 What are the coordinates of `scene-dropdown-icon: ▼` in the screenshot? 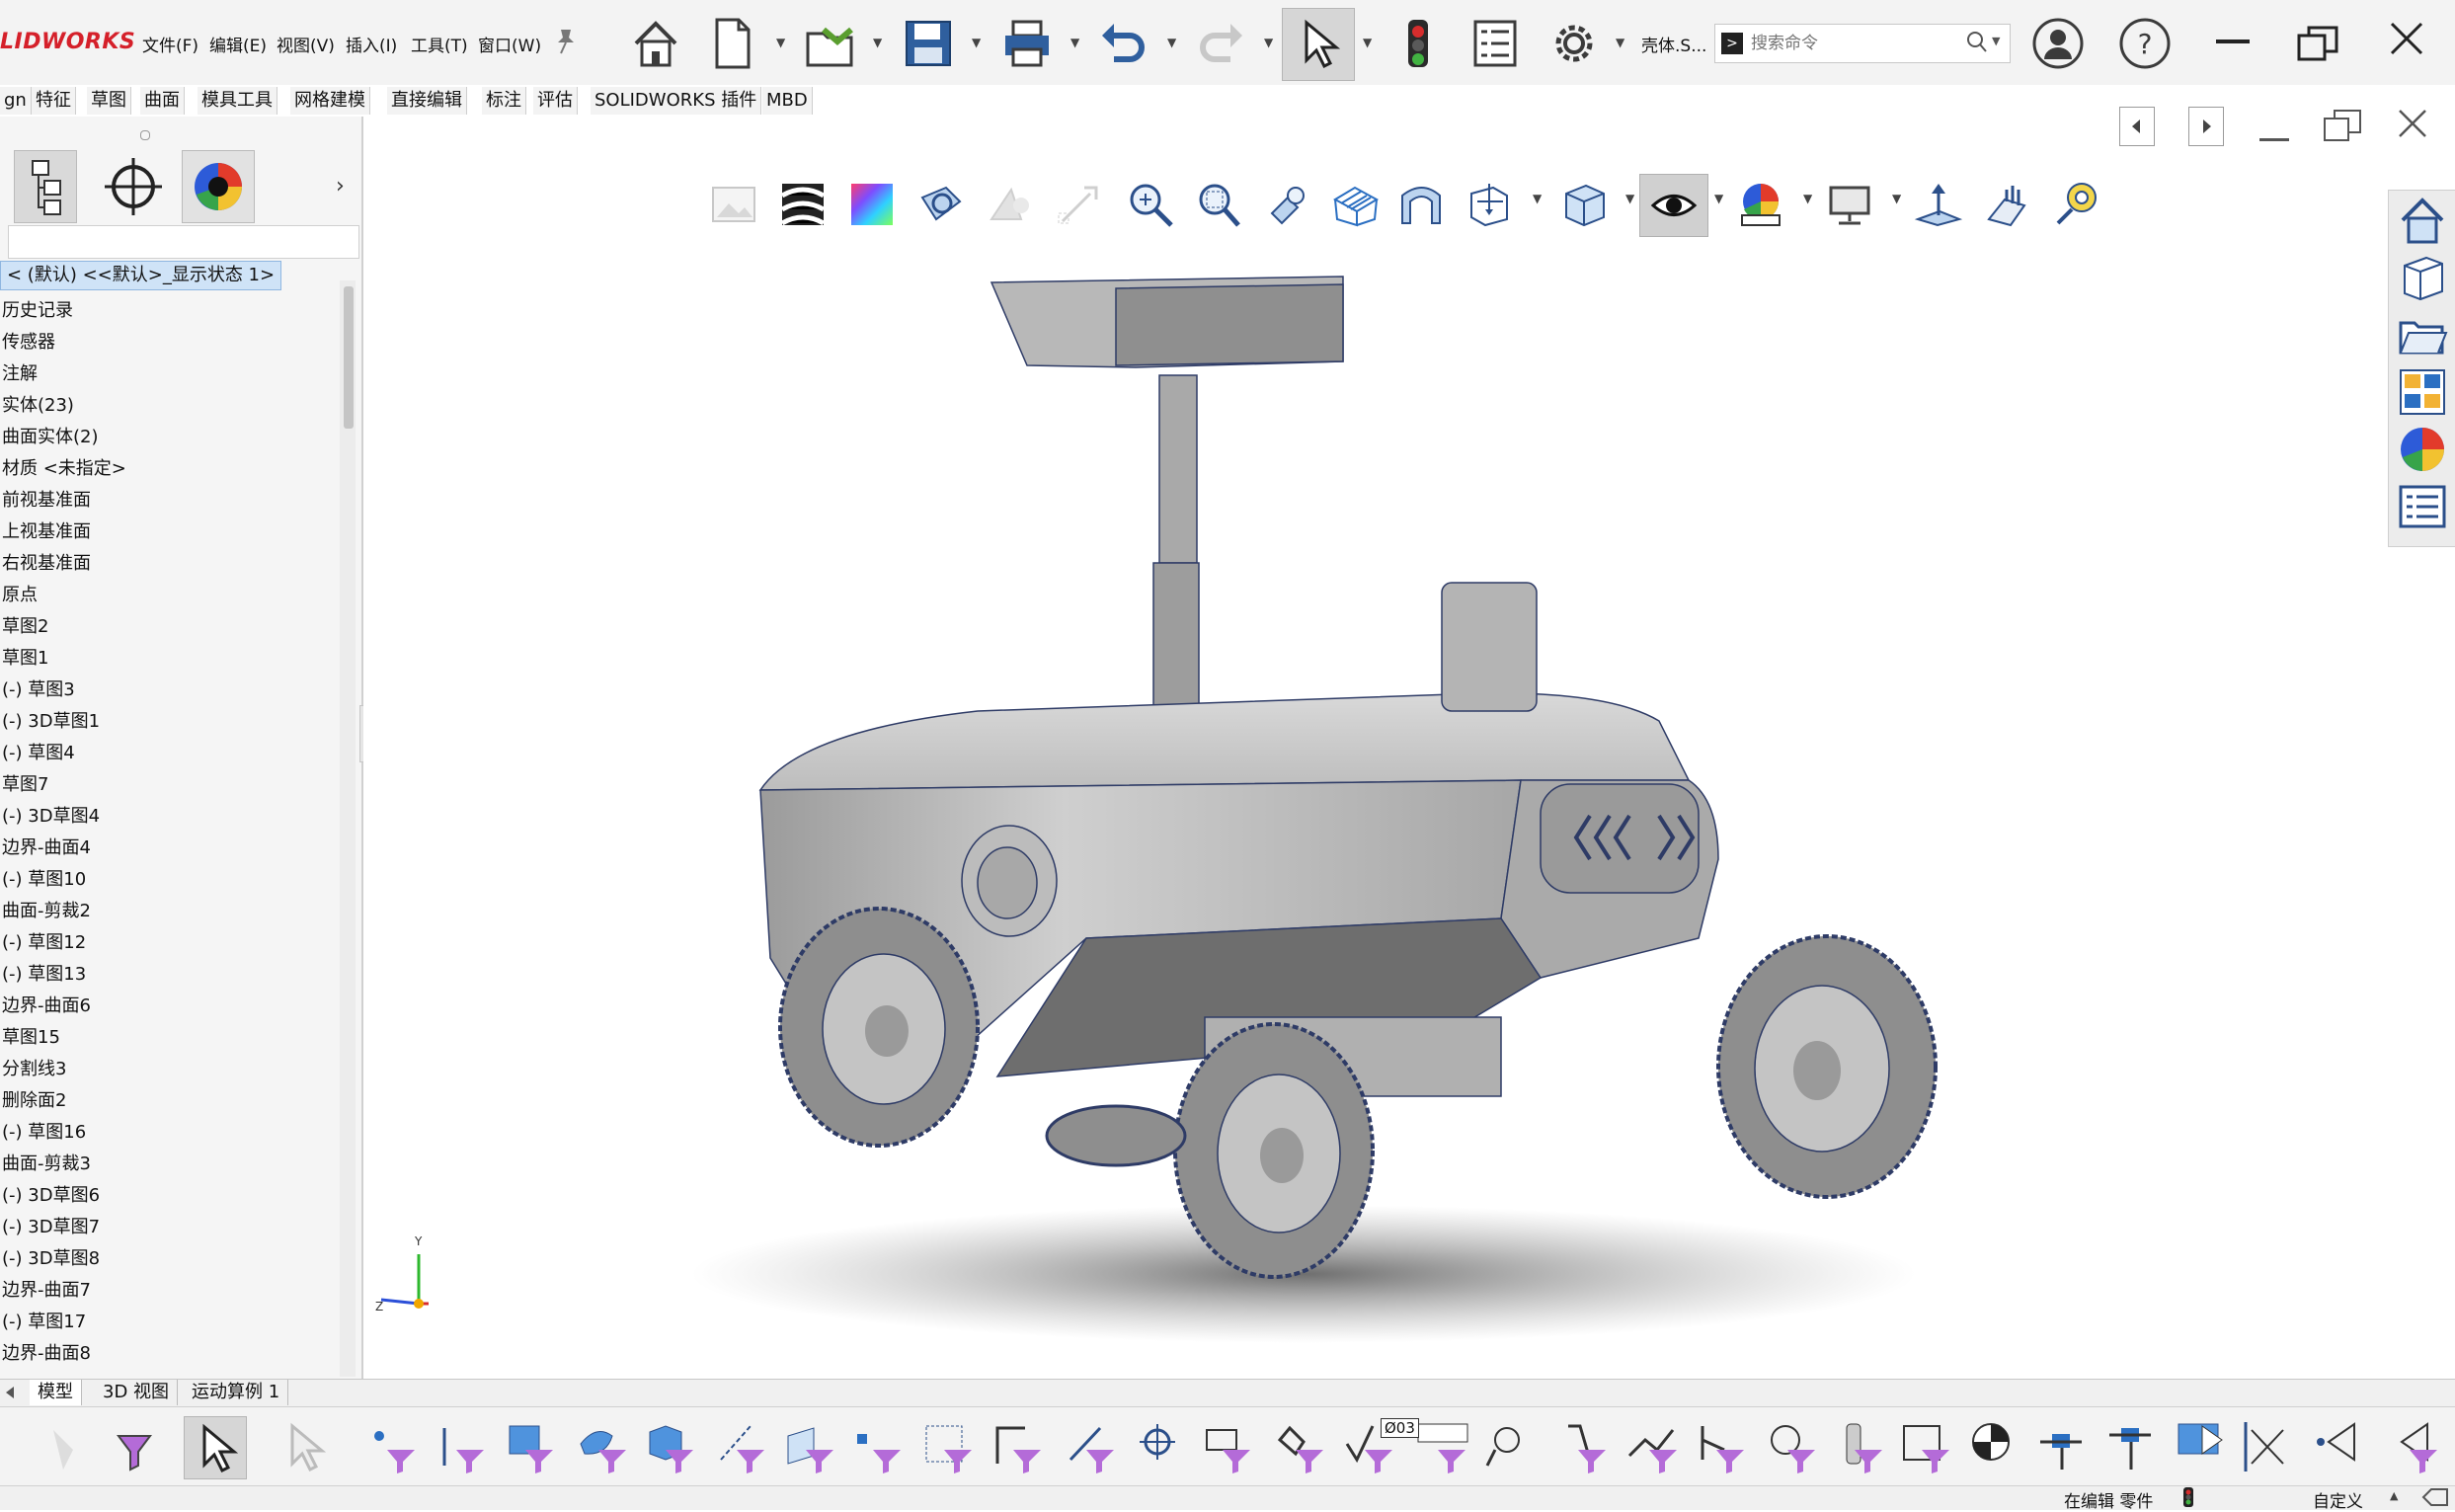 It's located at (1899, 199).